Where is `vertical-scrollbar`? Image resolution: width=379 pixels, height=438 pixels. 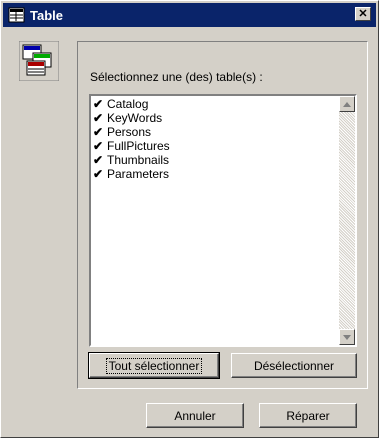
vertical-scrollbar is located at coordinates (347, 220).